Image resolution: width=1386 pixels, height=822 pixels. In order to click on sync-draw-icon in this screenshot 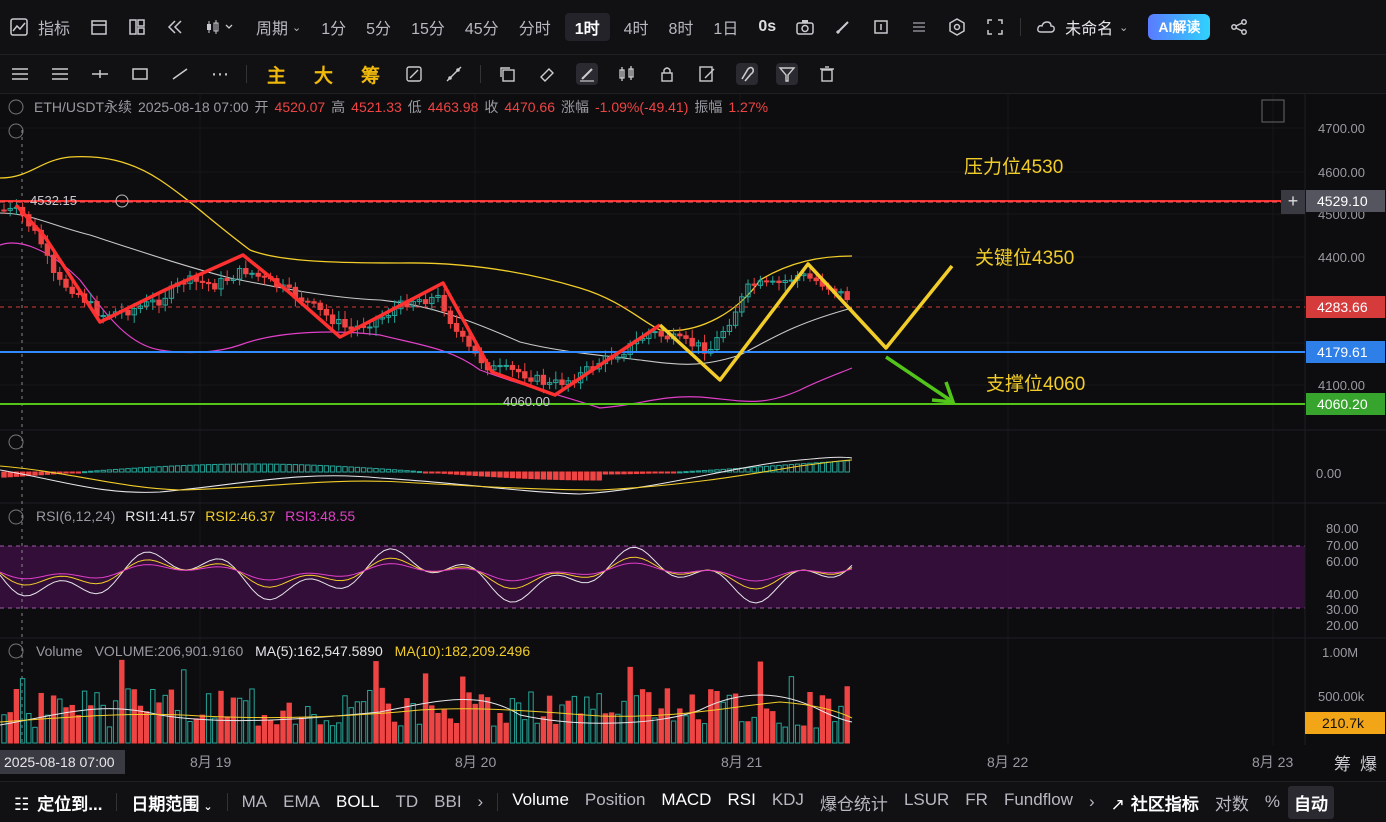, I will do `click(414, 74)`.